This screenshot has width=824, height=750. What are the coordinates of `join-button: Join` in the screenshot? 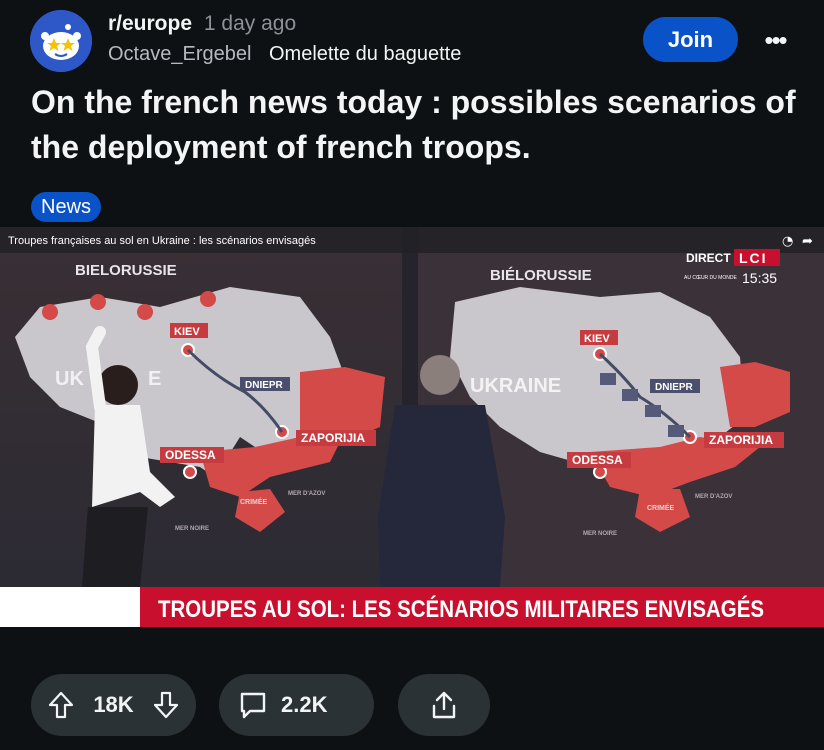 It's located at (690, 39).